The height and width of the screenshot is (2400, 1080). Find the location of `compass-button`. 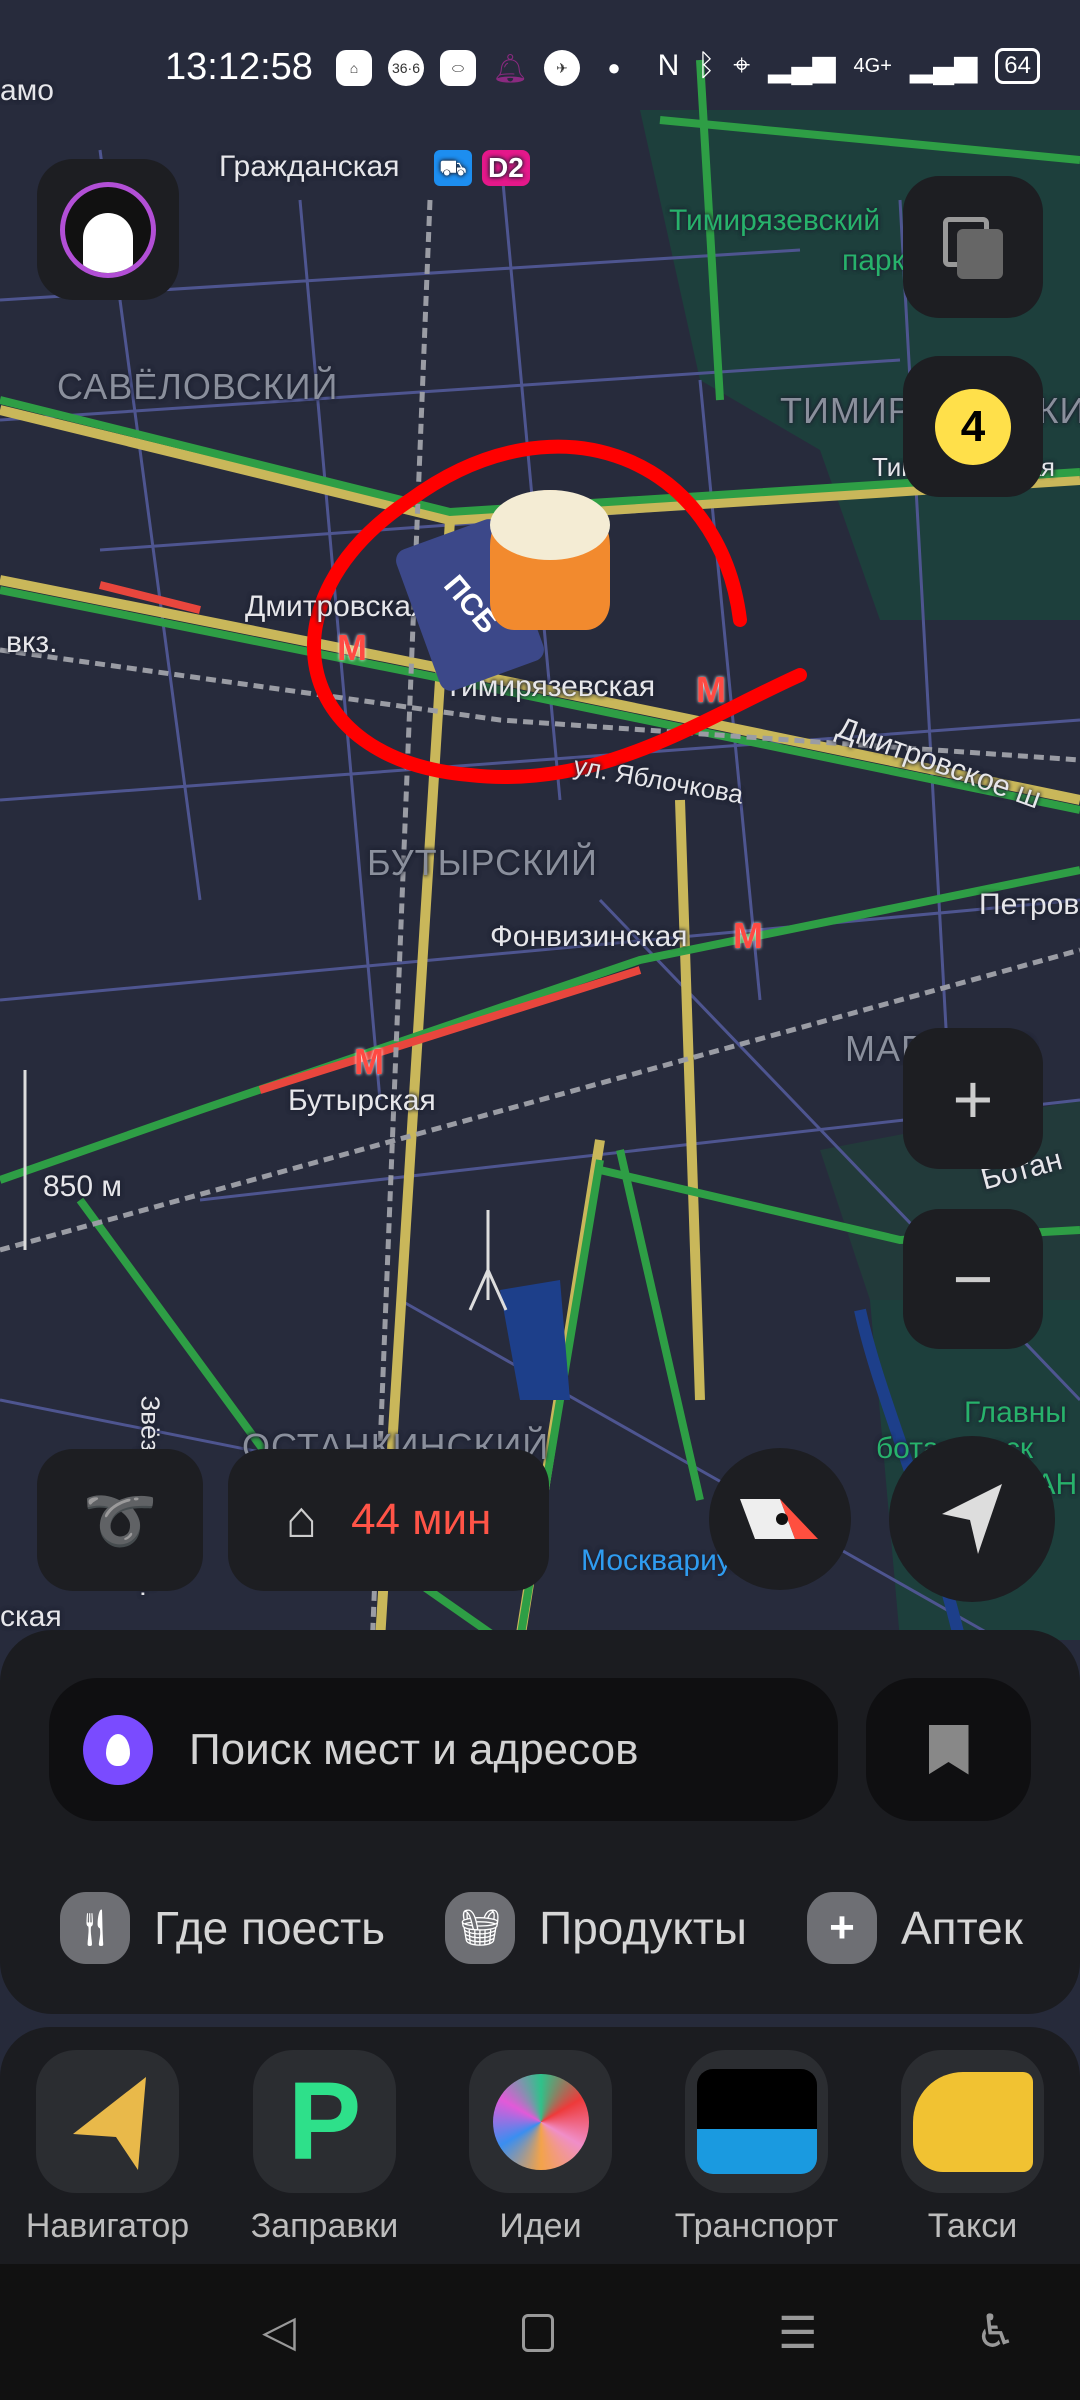

compass-button is located at coordinates (780, 1519).